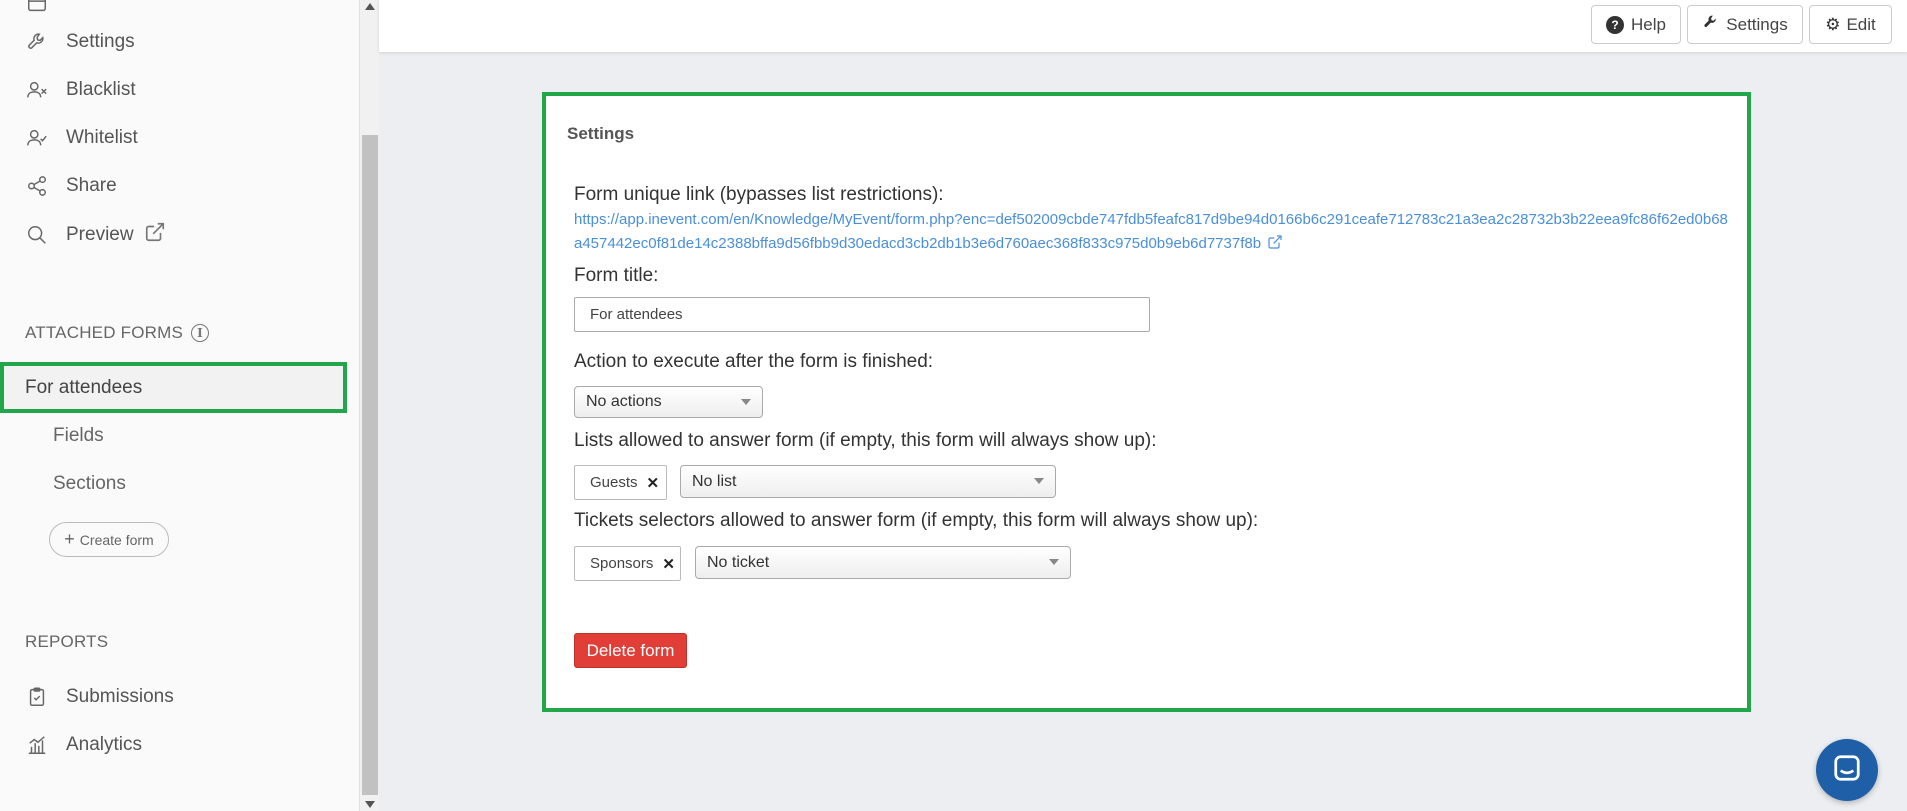 Image resolution: width=1907 pixels, height=811 pixels. Describe the element at coordinates (69, 539) in the screenshot. I see `plus-icon: +` at that location.